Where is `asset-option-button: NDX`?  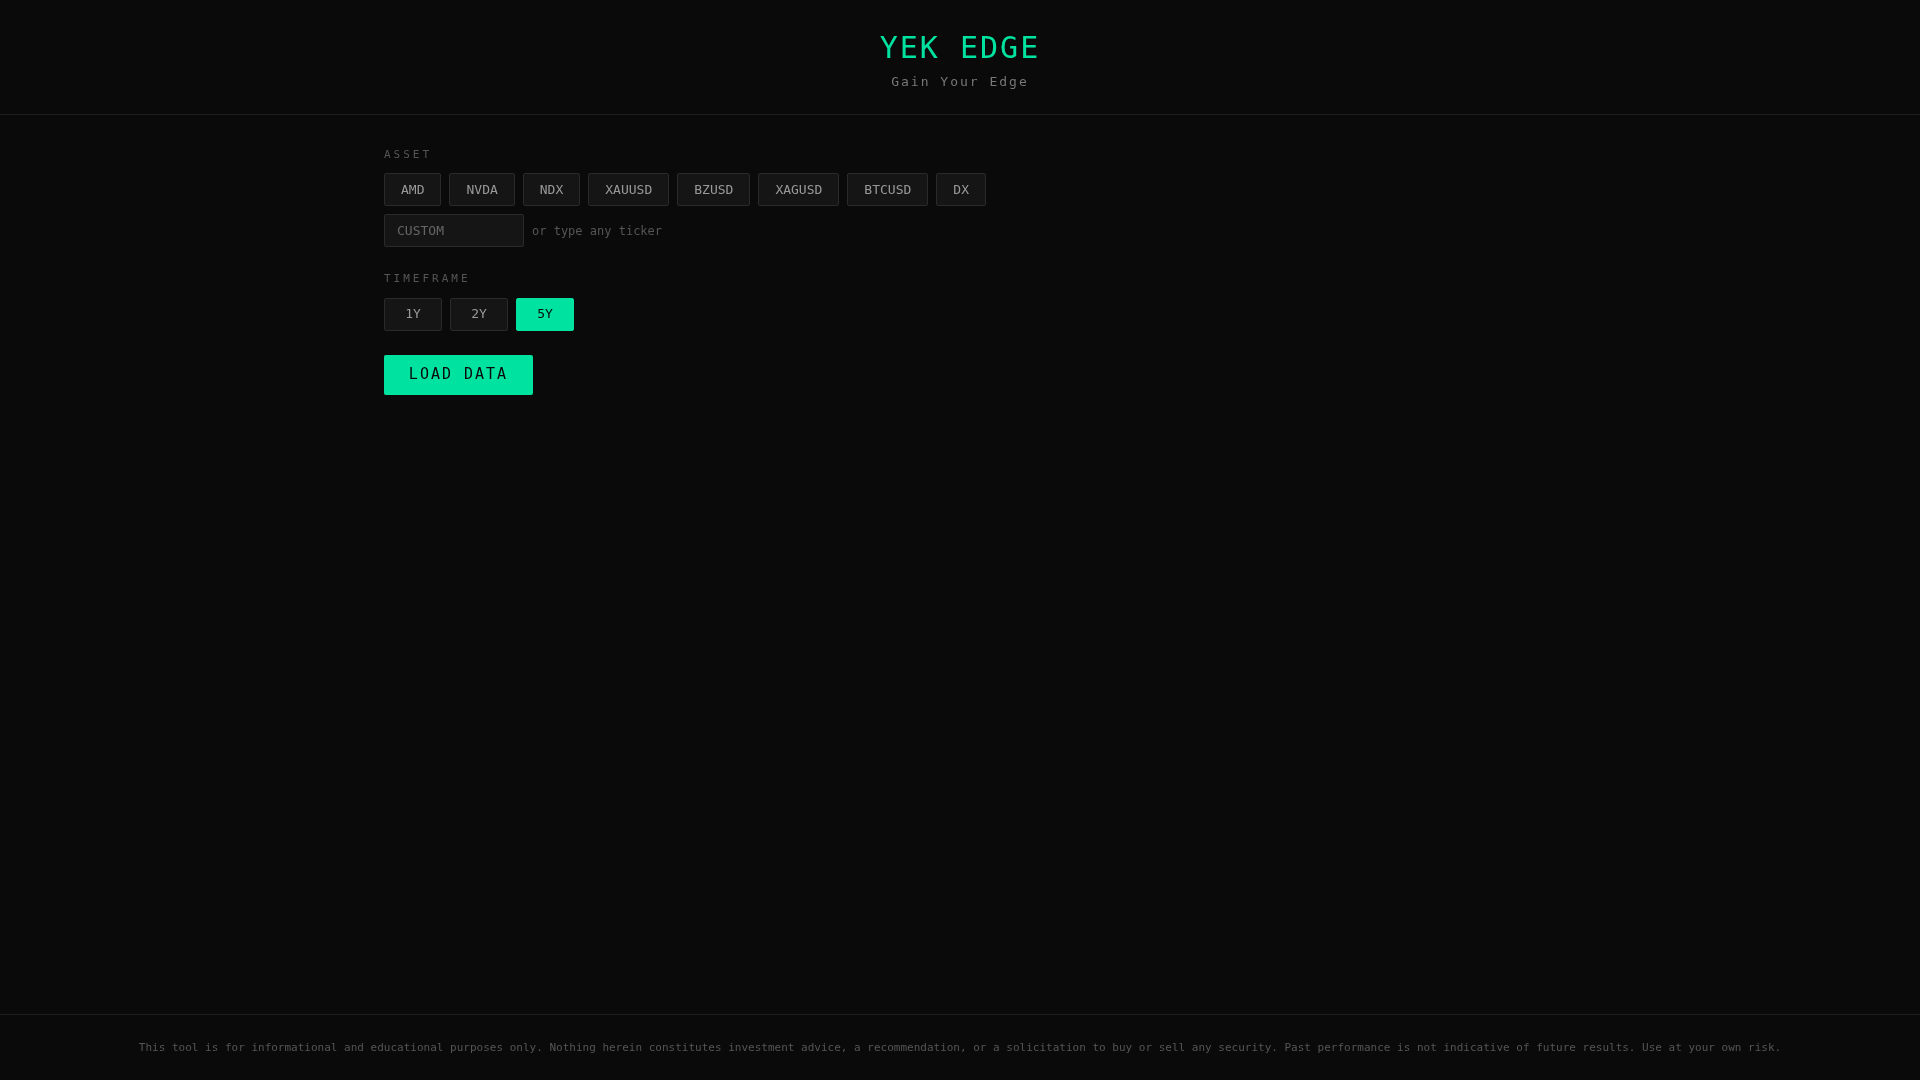
asset-option-button: NDX is located at coordinates (551, 189).